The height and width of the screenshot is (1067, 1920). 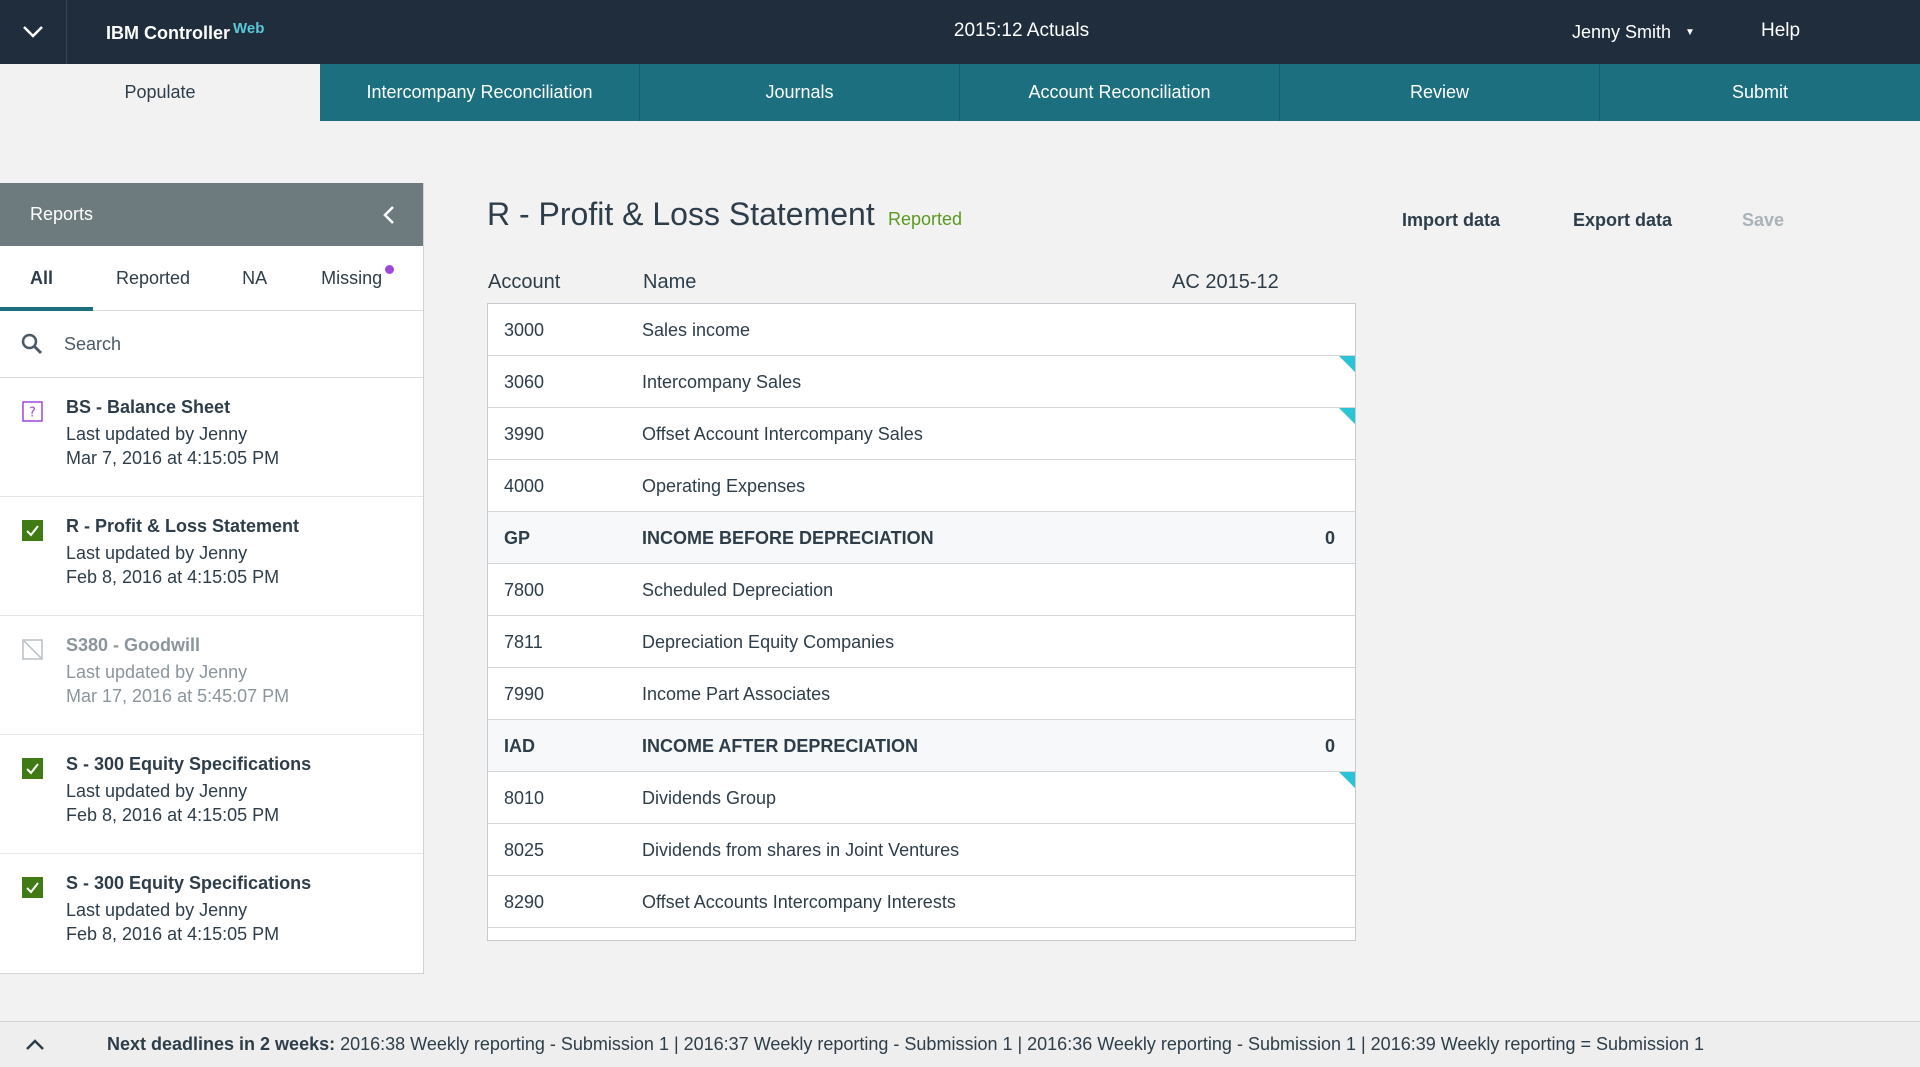 What do you see at coordinates (524, 282) in the screenshot?
I see `column-header-account: Account` at bounding box center [524, 282].